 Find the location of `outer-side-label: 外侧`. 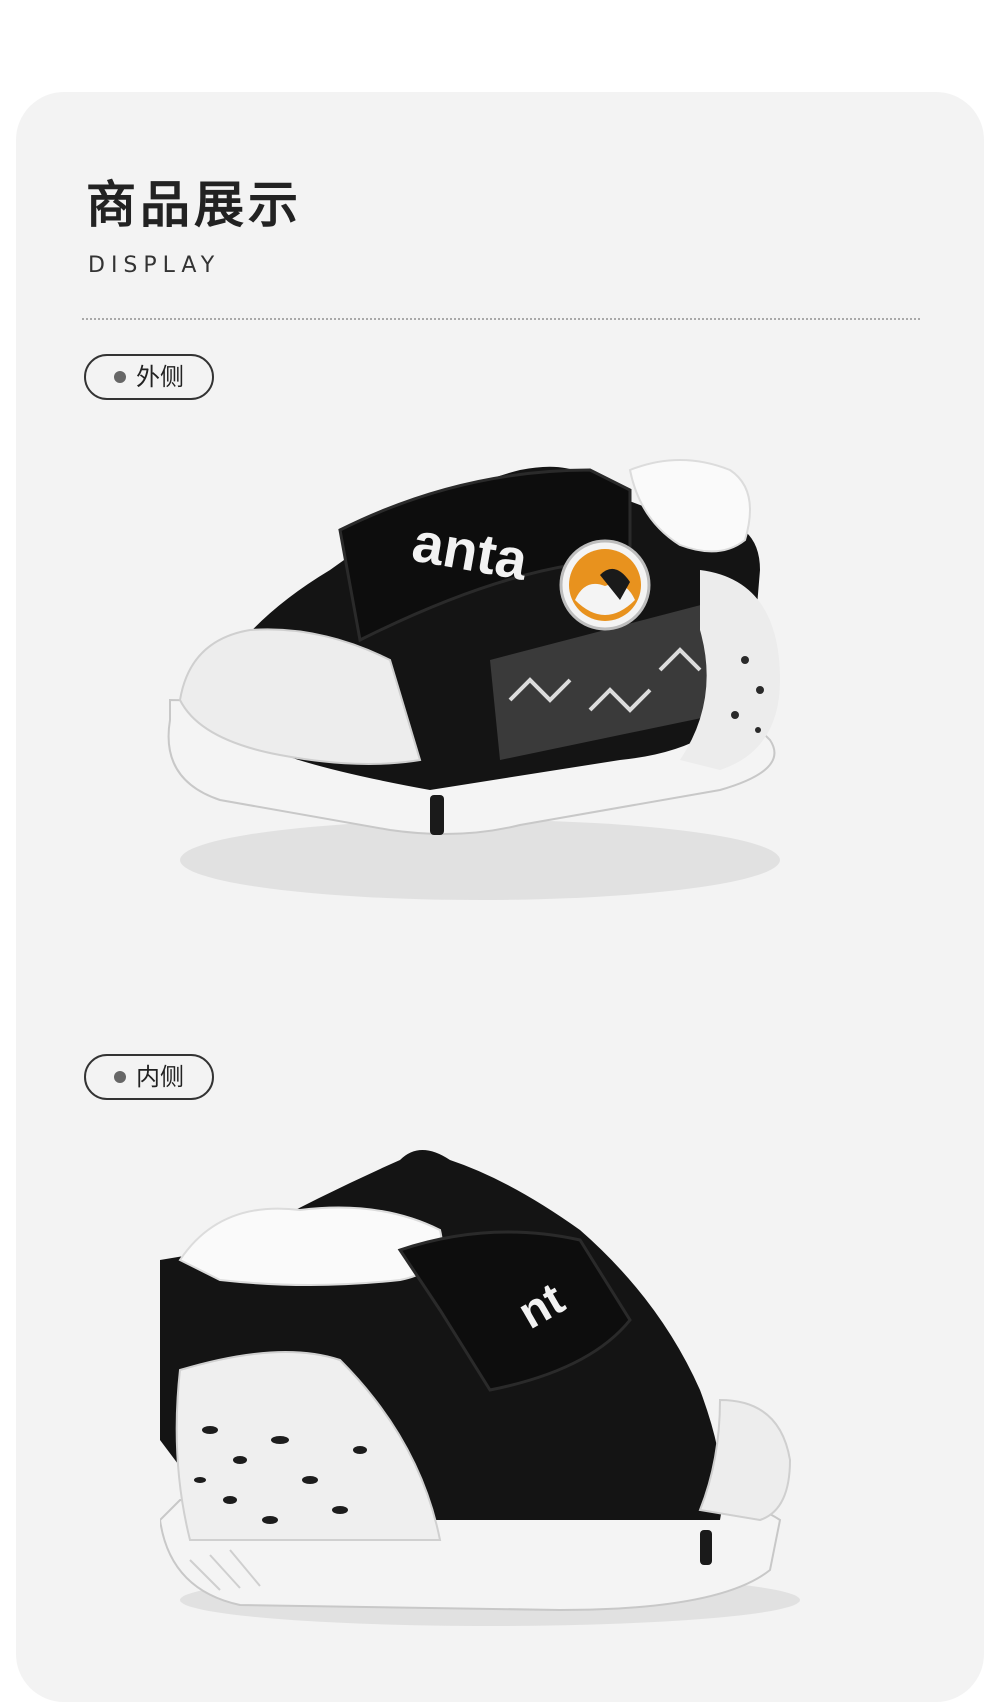

outer-side-label: 外侧 is located at coordinates (160, 377).